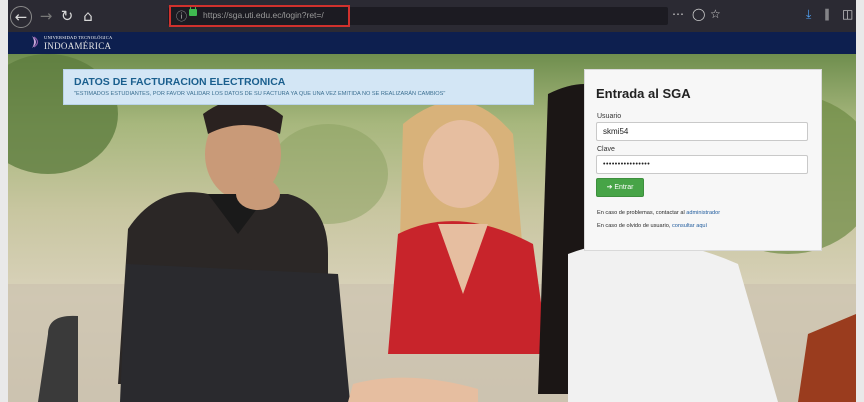 This screenshot has width=864, height=402. What do you see at coordinates (620, 187) in the screenshot?
I see `login-button: ➔ Entrar` at bounding box center [620, 187].